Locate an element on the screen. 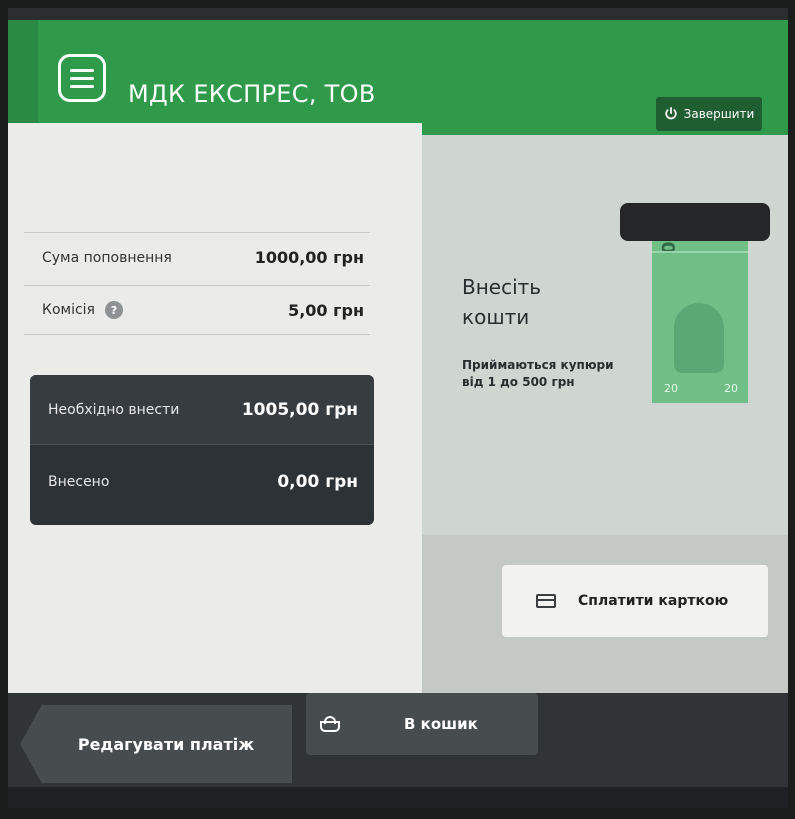 The height and width of the screenshot is (819, 795). bill-portrait is located at coordinates (699, 338).